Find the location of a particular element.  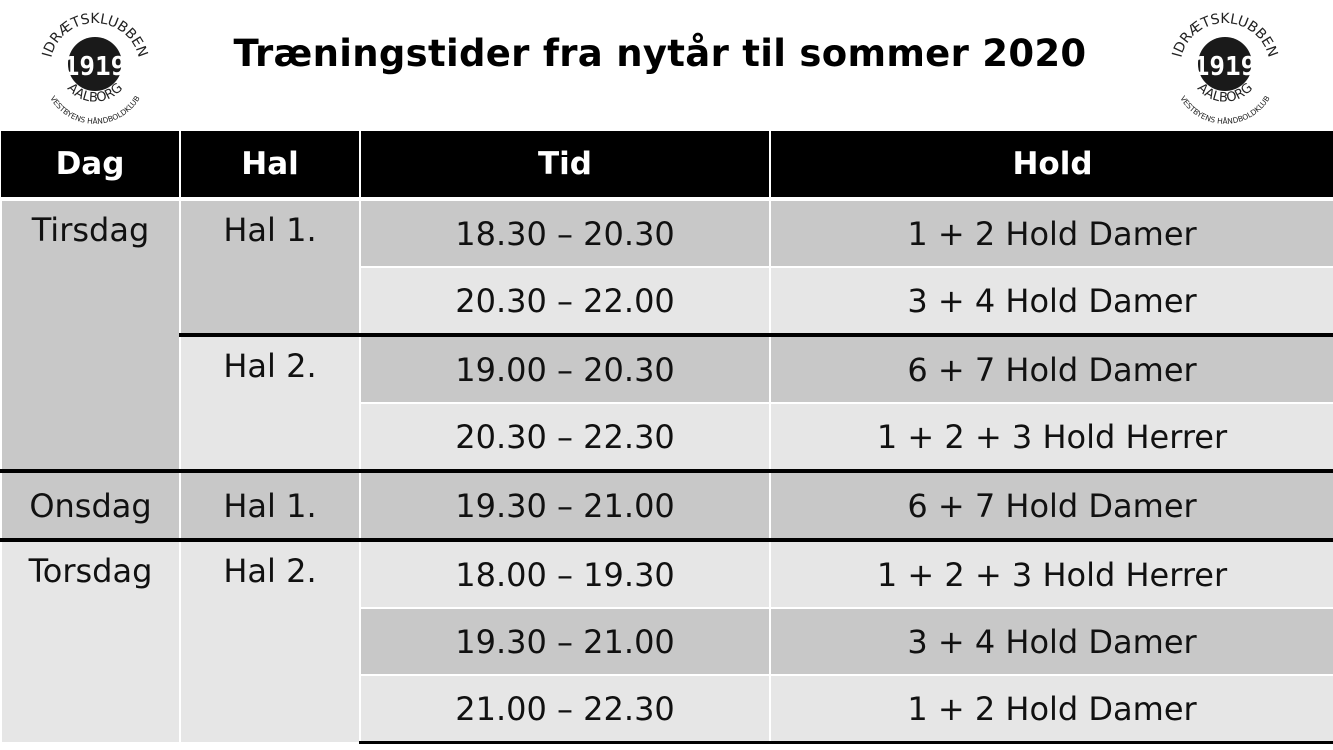

day-cell: Torsdag is located at coordinates (90, 641).